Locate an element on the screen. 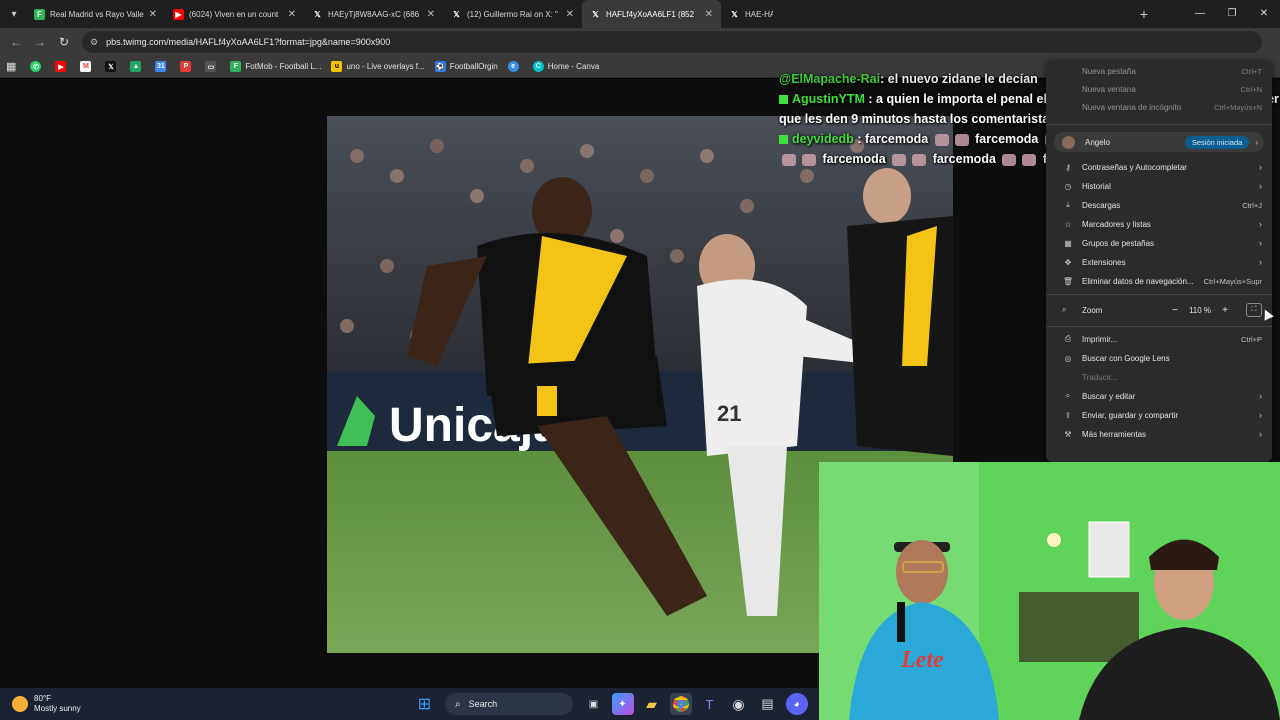 The width and height of the screenshot is (1280, 720). whatsapp-icon: ✆ is located at coordinates (36, 66).